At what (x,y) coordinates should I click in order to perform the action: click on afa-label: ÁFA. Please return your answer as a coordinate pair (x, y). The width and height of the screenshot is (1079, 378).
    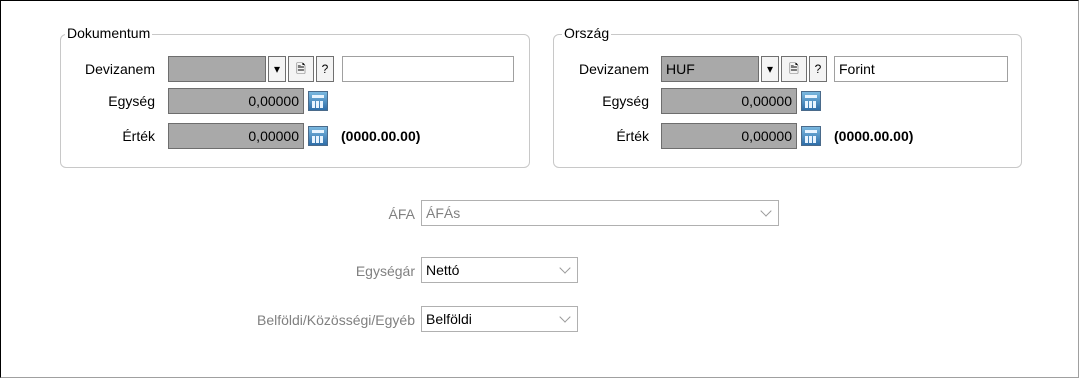
    Looking at the image, I should click on (401, 214).